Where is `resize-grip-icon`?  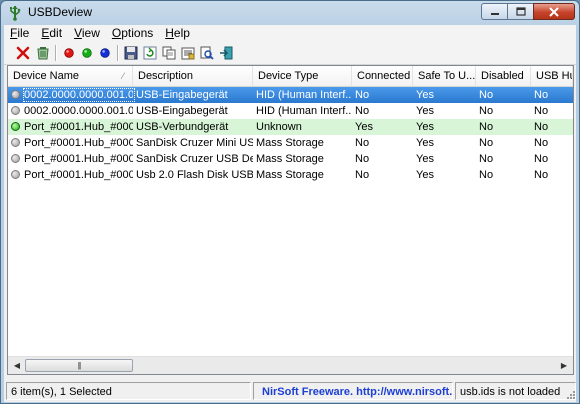
resize-grip-icon is located at coordinates (570, 394).